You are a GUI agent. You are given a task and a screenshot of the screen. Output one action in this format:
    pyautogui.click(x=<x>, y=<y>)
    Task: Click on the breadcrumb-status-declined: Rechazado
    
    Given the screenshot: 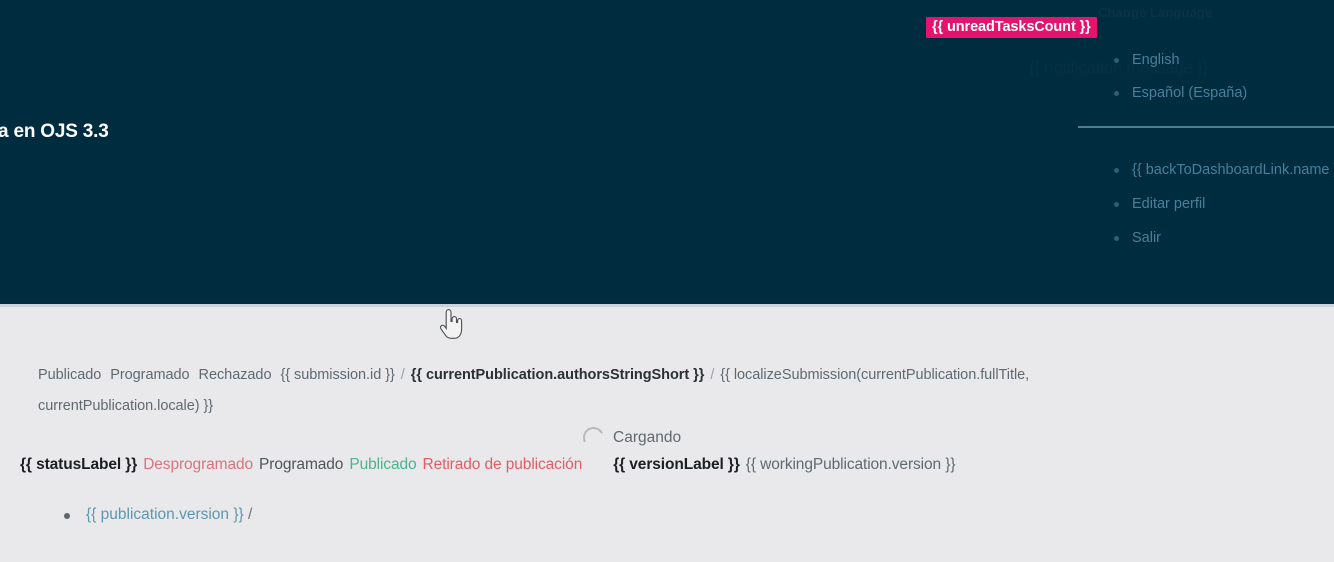 What is the action you would take?
    pyautogui.click(x=235, y=375)
    